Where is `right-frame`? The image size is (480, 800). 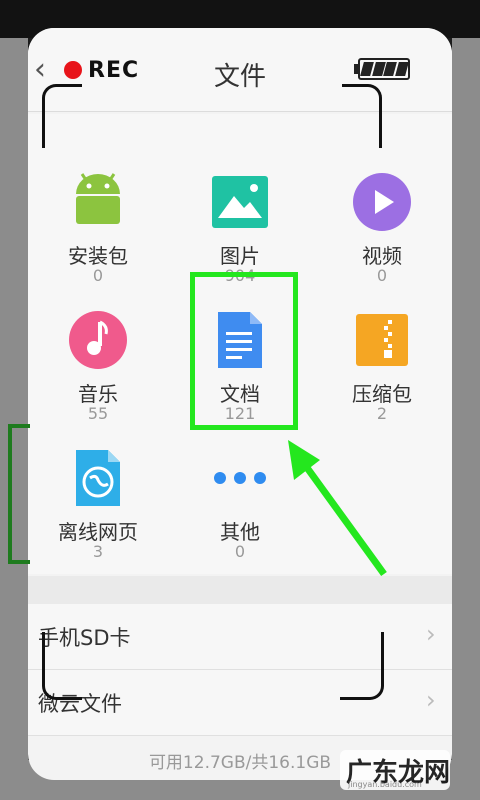
right-frame is located at coordinates (466, 419).